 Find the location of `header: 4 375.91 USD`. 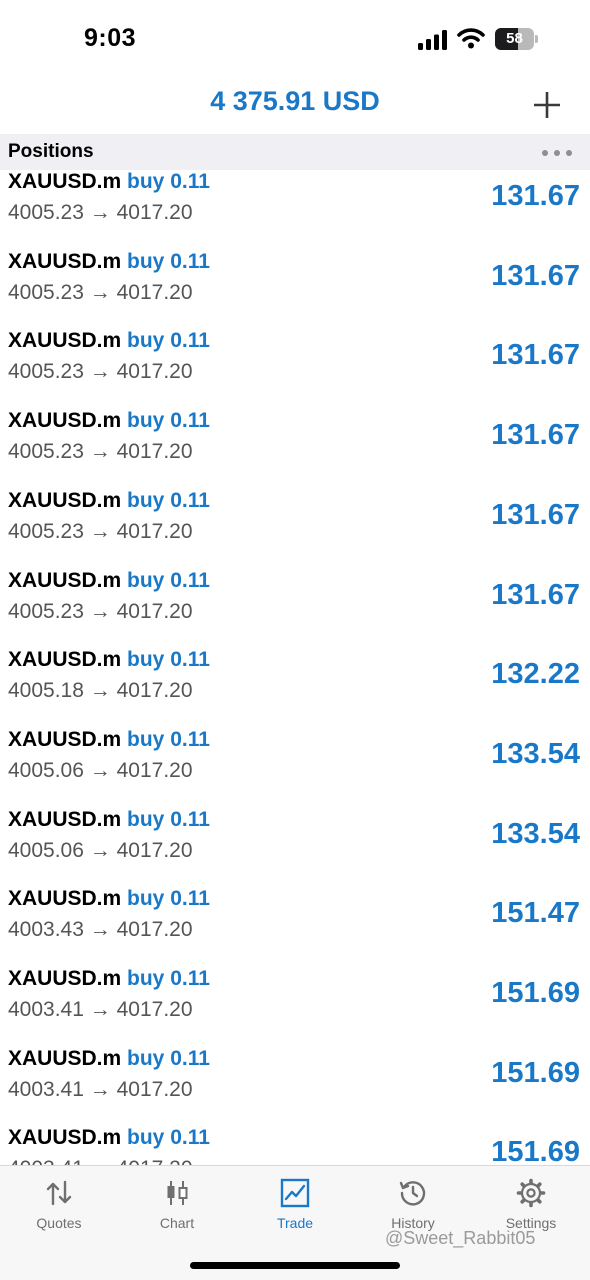

header: 4 375.91 USD is located at coordinates (295, 106).